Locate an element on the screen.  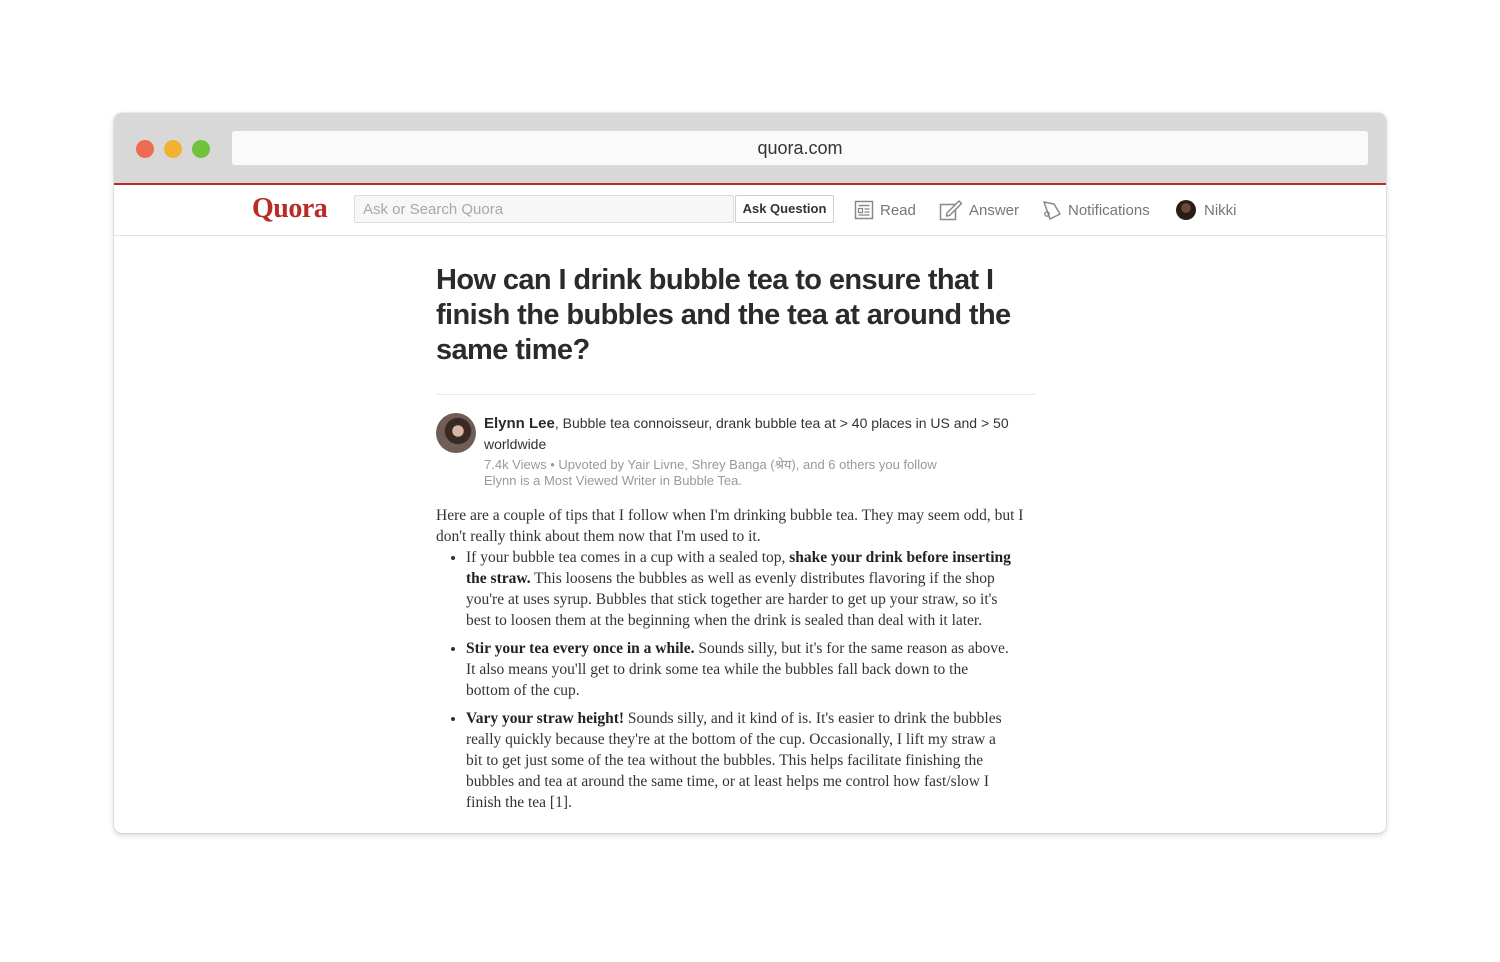
author-avatar is located at coordinates (456, 433).